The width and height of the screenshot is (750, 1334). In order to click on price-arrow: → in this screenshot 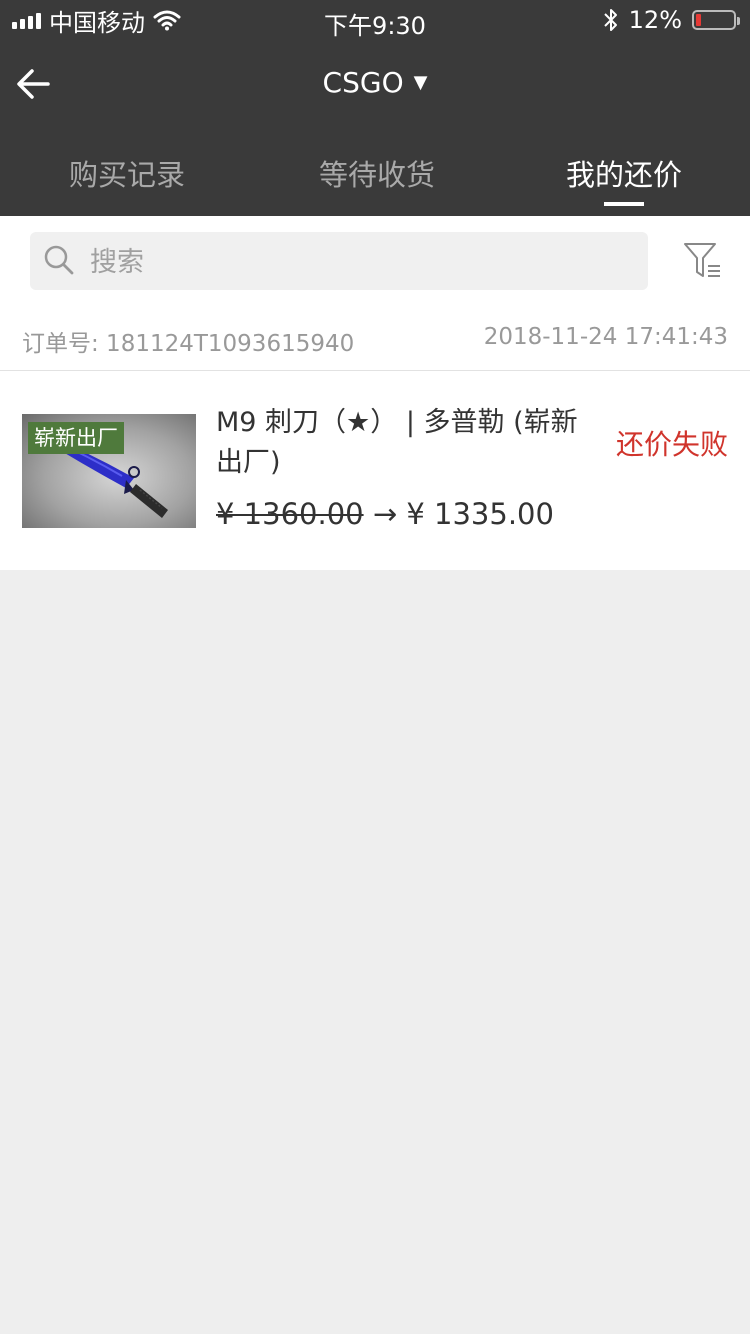, I will do `click(385, 514)`.